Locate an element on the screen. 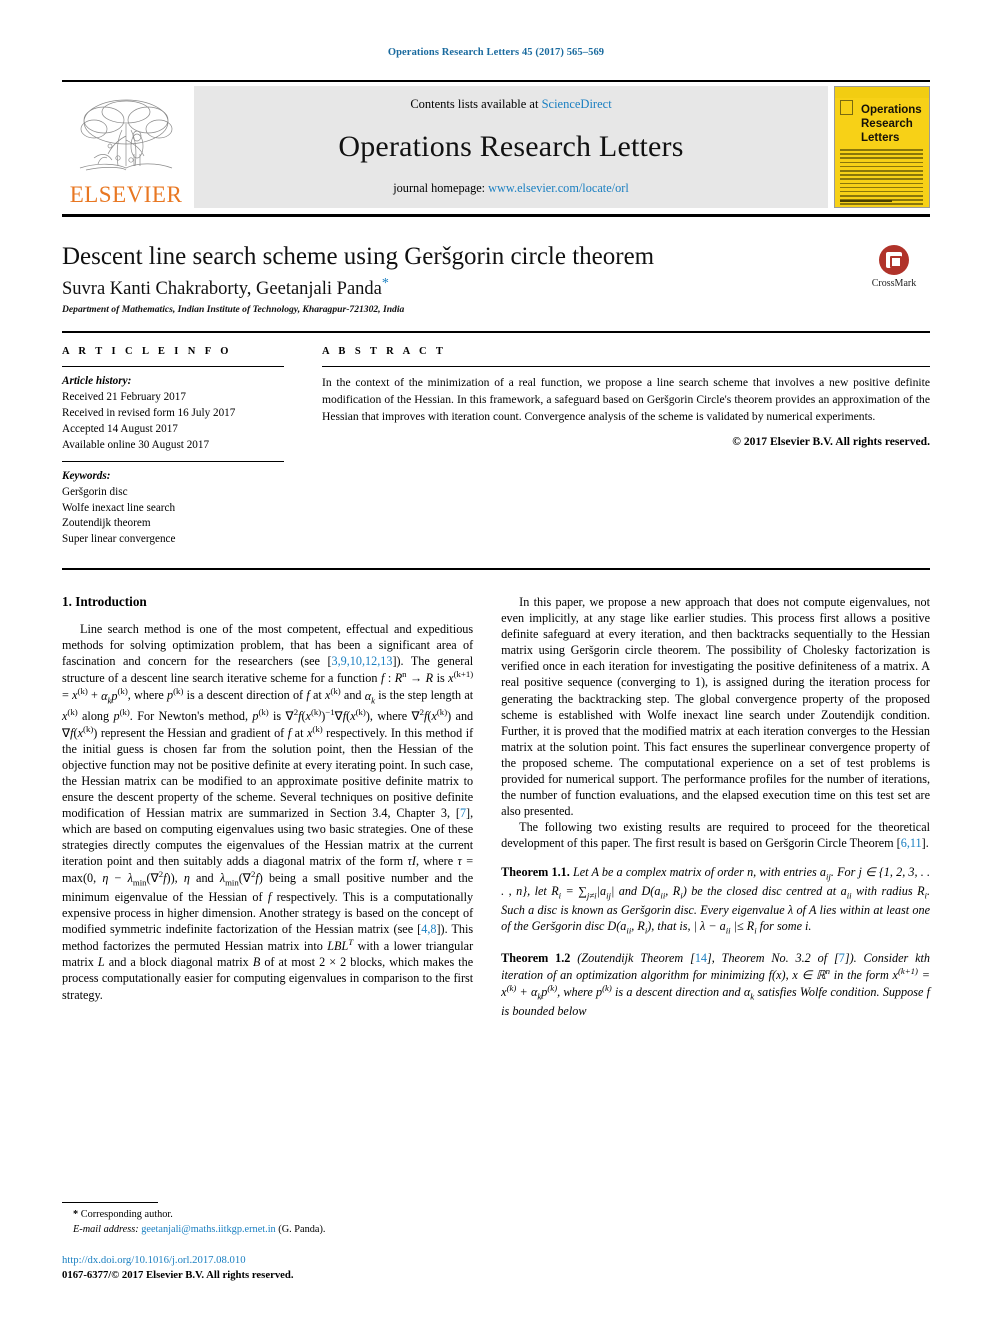 Image resolution: width=992 pixels, height=1323 pixels. crossmark-badge-group: CrossMark is located at coordinates (894, 267).